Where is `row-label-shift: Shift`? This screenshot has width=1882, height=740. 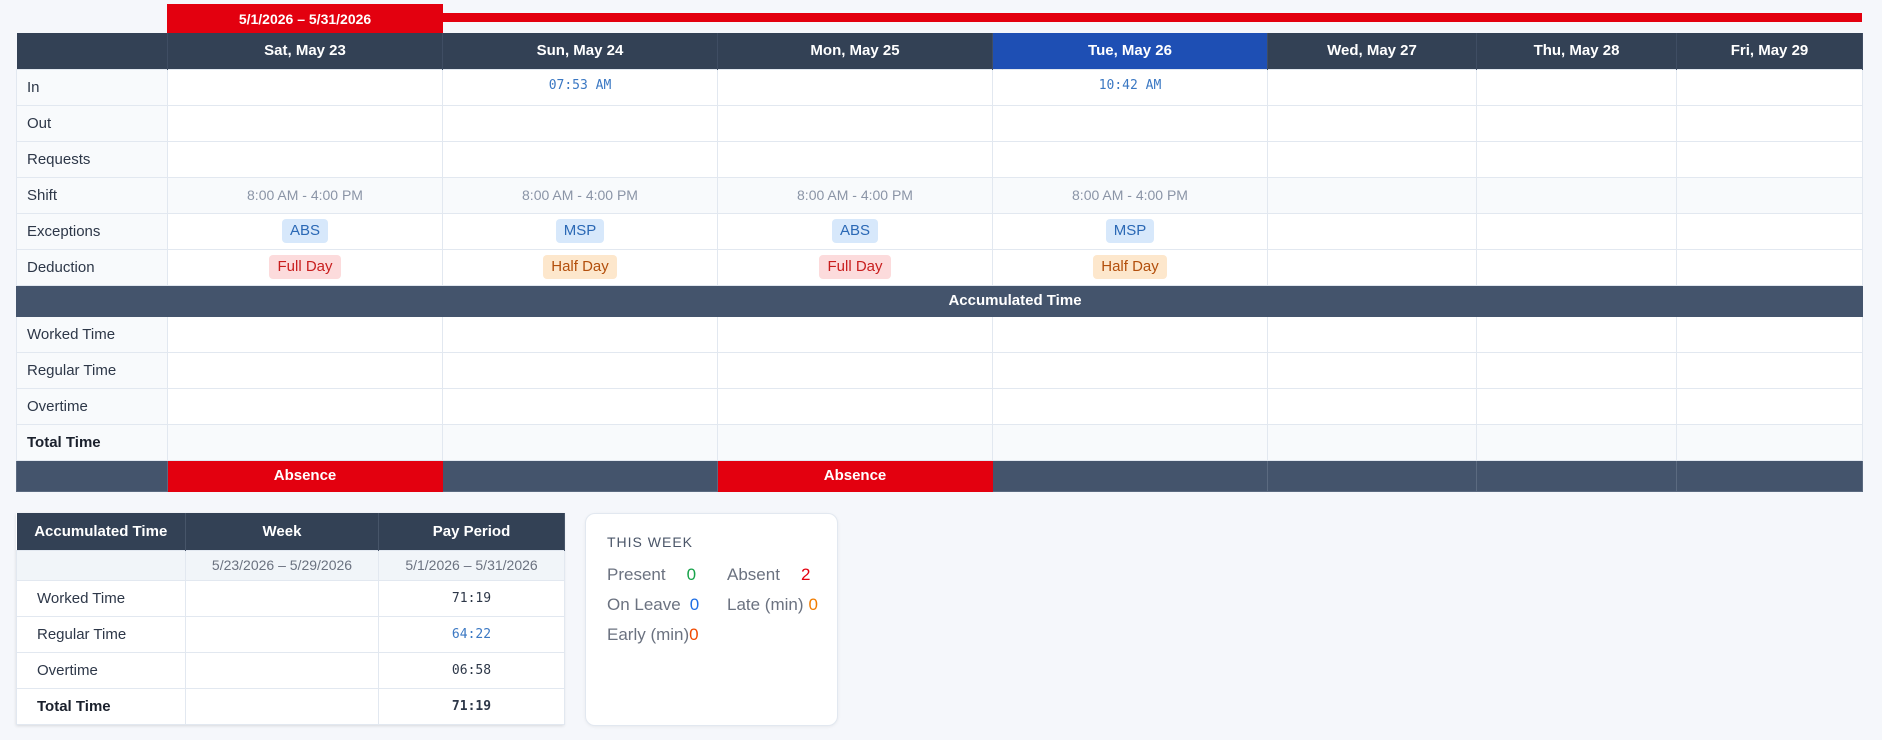
row-label-shift: Shift is located at coordinates (92, 195).